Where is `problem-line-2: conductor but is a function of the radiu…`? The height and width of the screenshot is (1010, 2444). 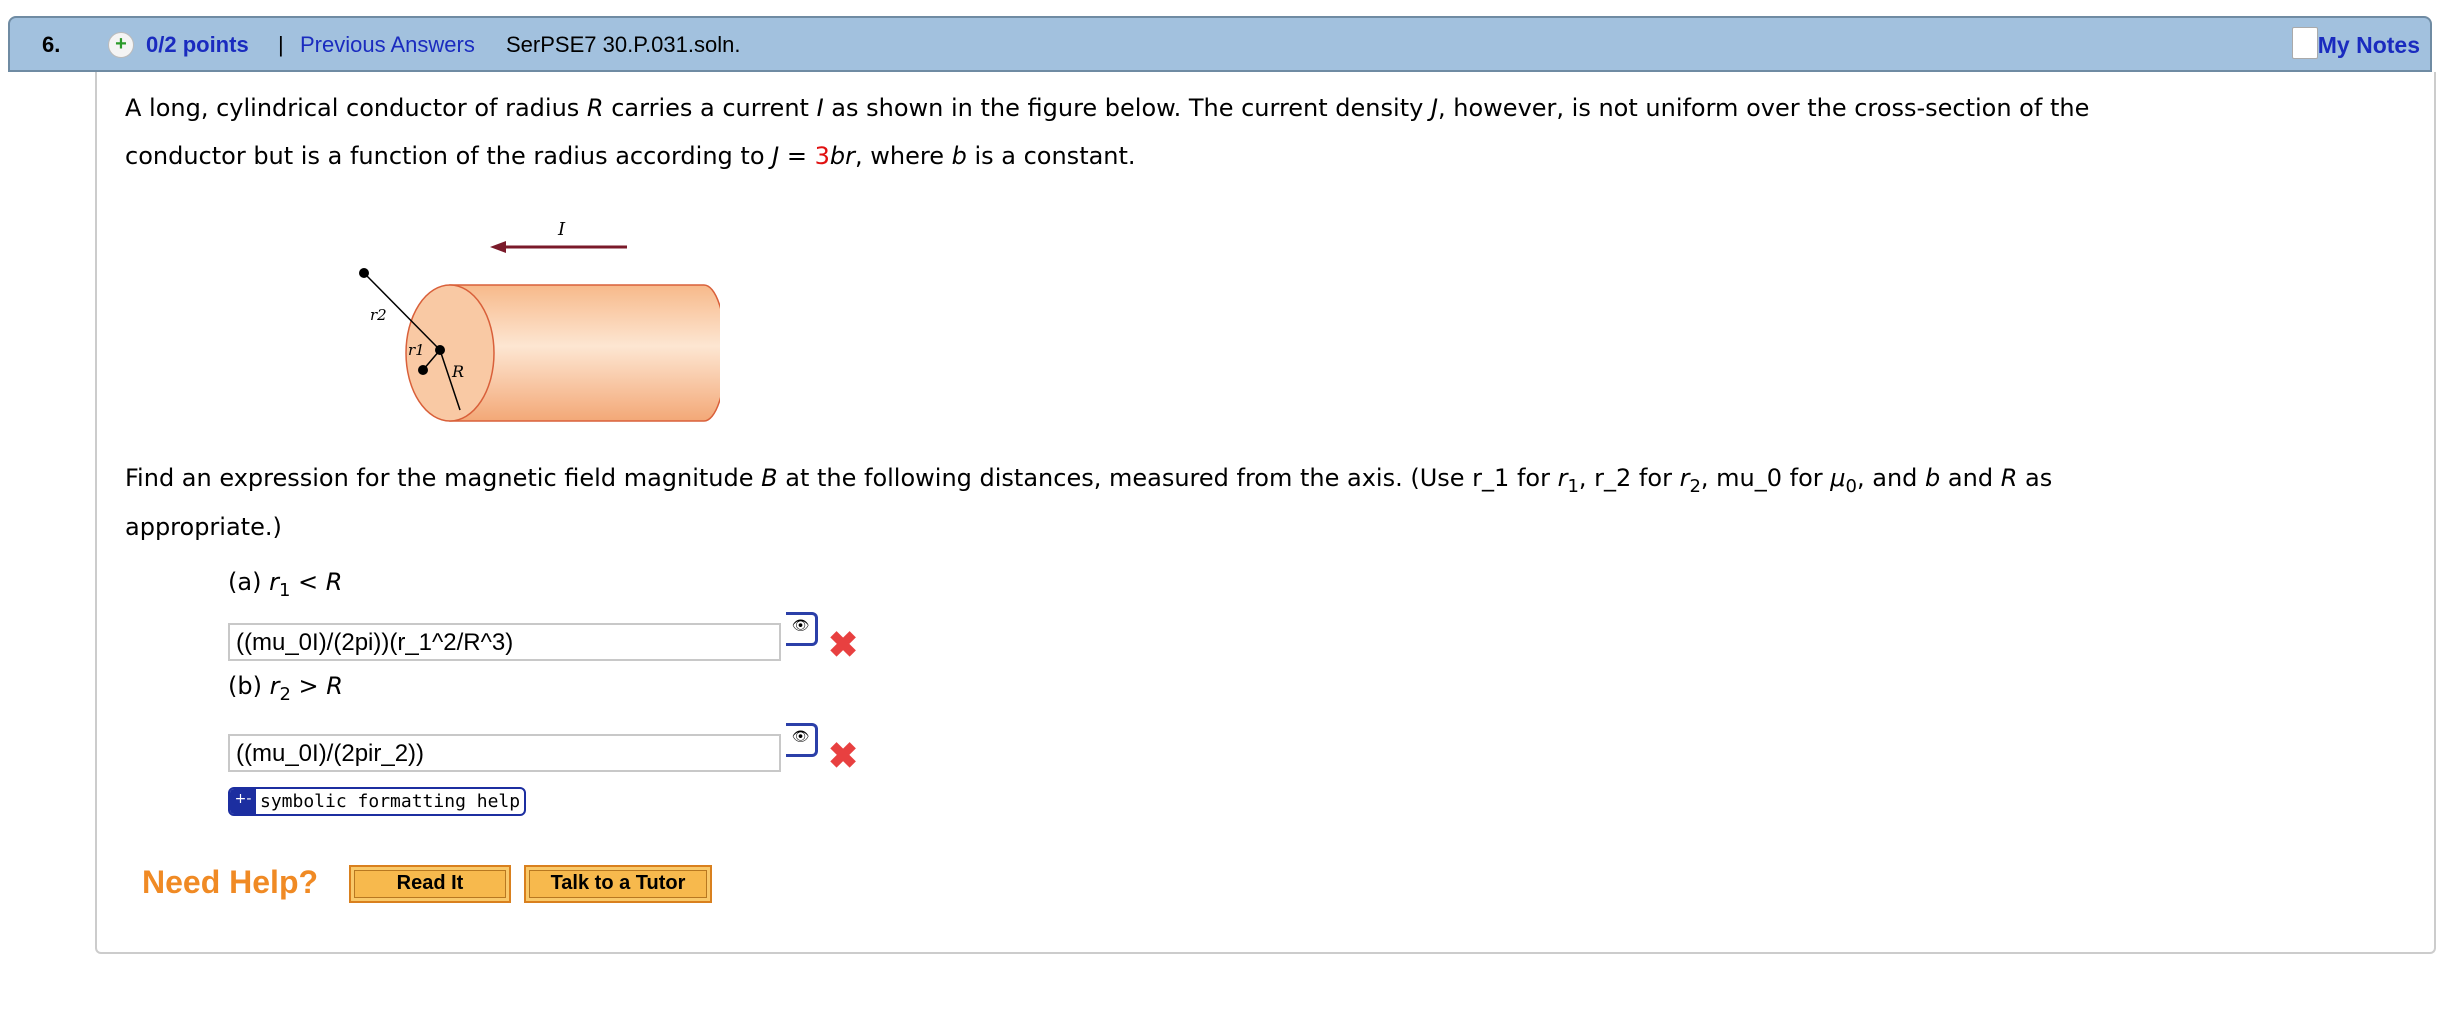 problem-line-2: conductor but is a function of the radiu… is located at coordinates (630, 156).